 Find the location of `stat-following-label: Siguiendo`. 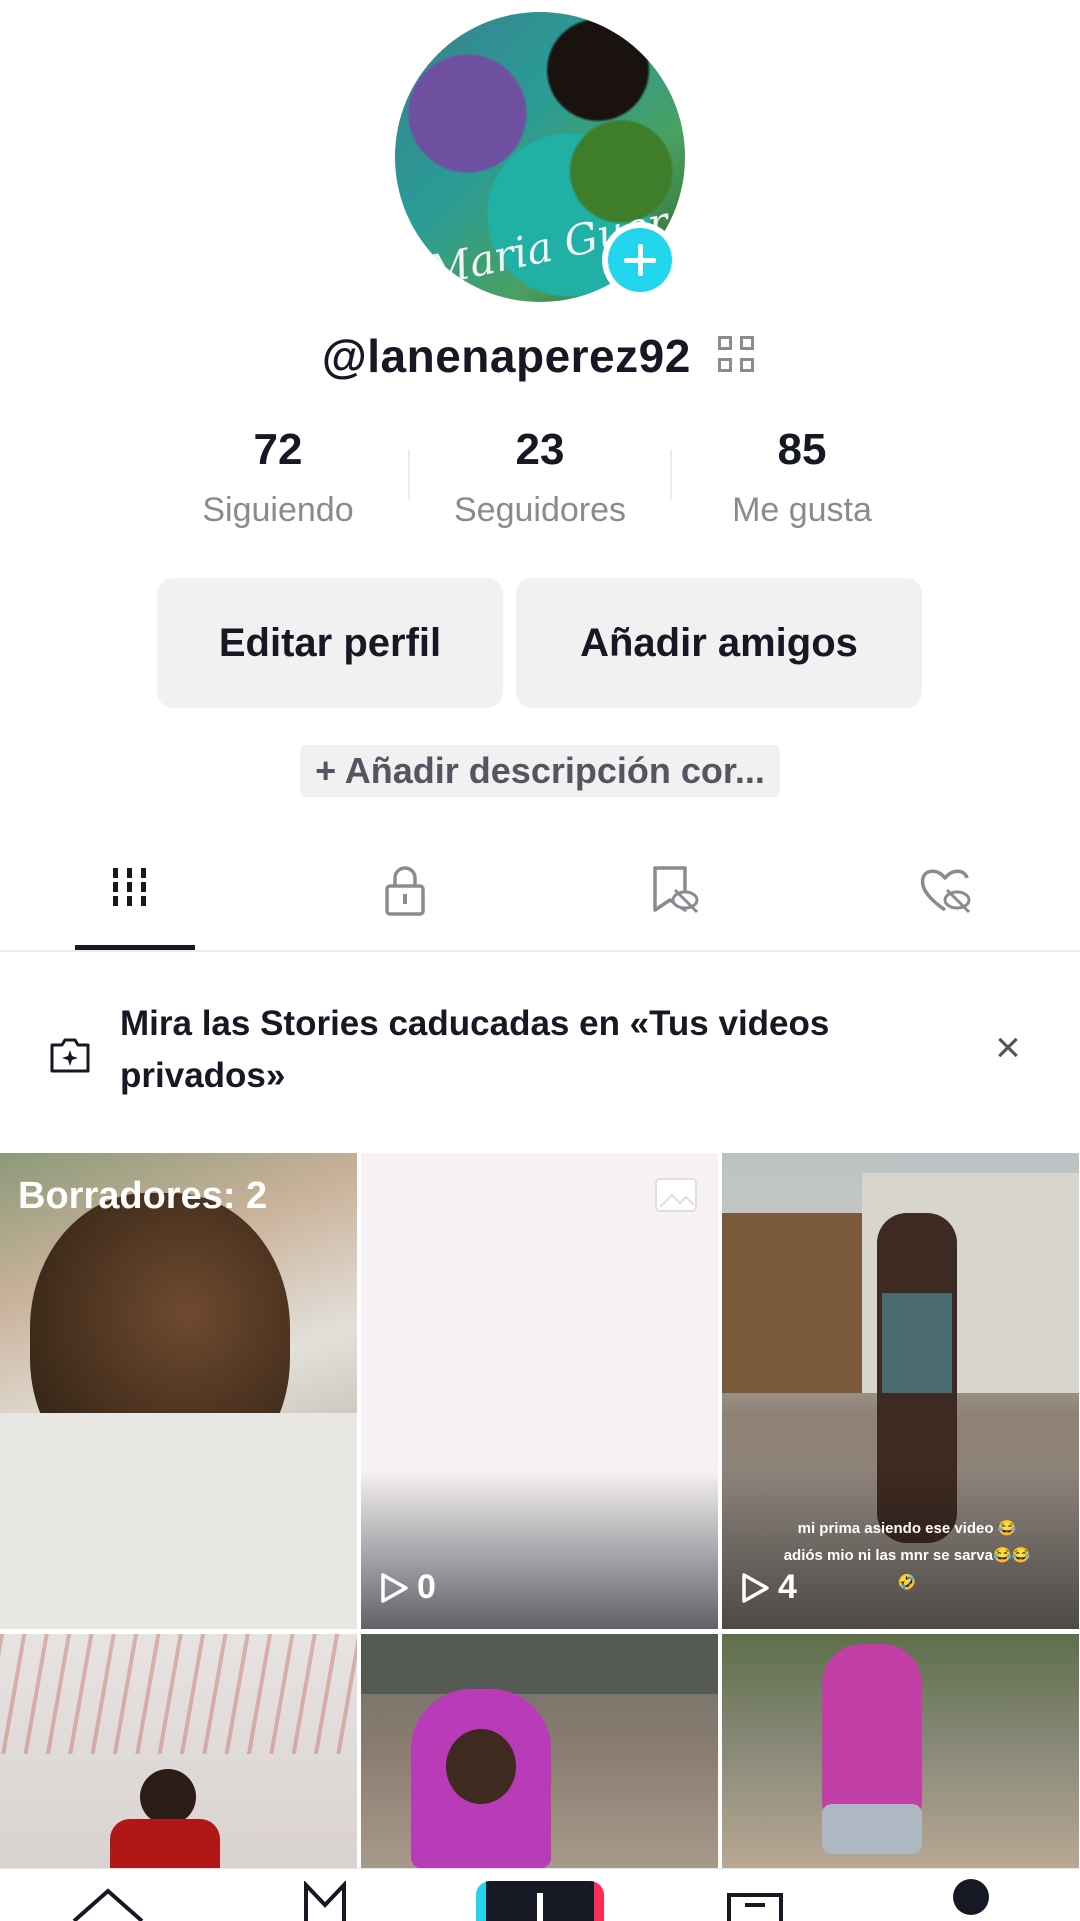

stat-following-label: Siguiendo is located at coordinates (278, 510).